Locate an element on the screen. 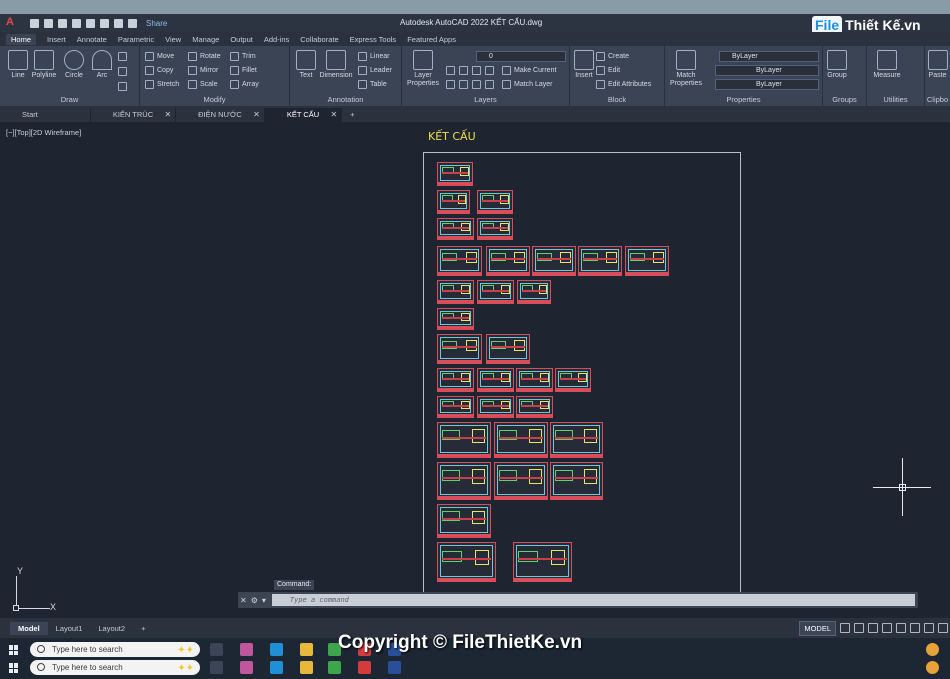 The image size is (950, 679). layout-tab-layout1: Layout1 is located at coordinates (69, 628).